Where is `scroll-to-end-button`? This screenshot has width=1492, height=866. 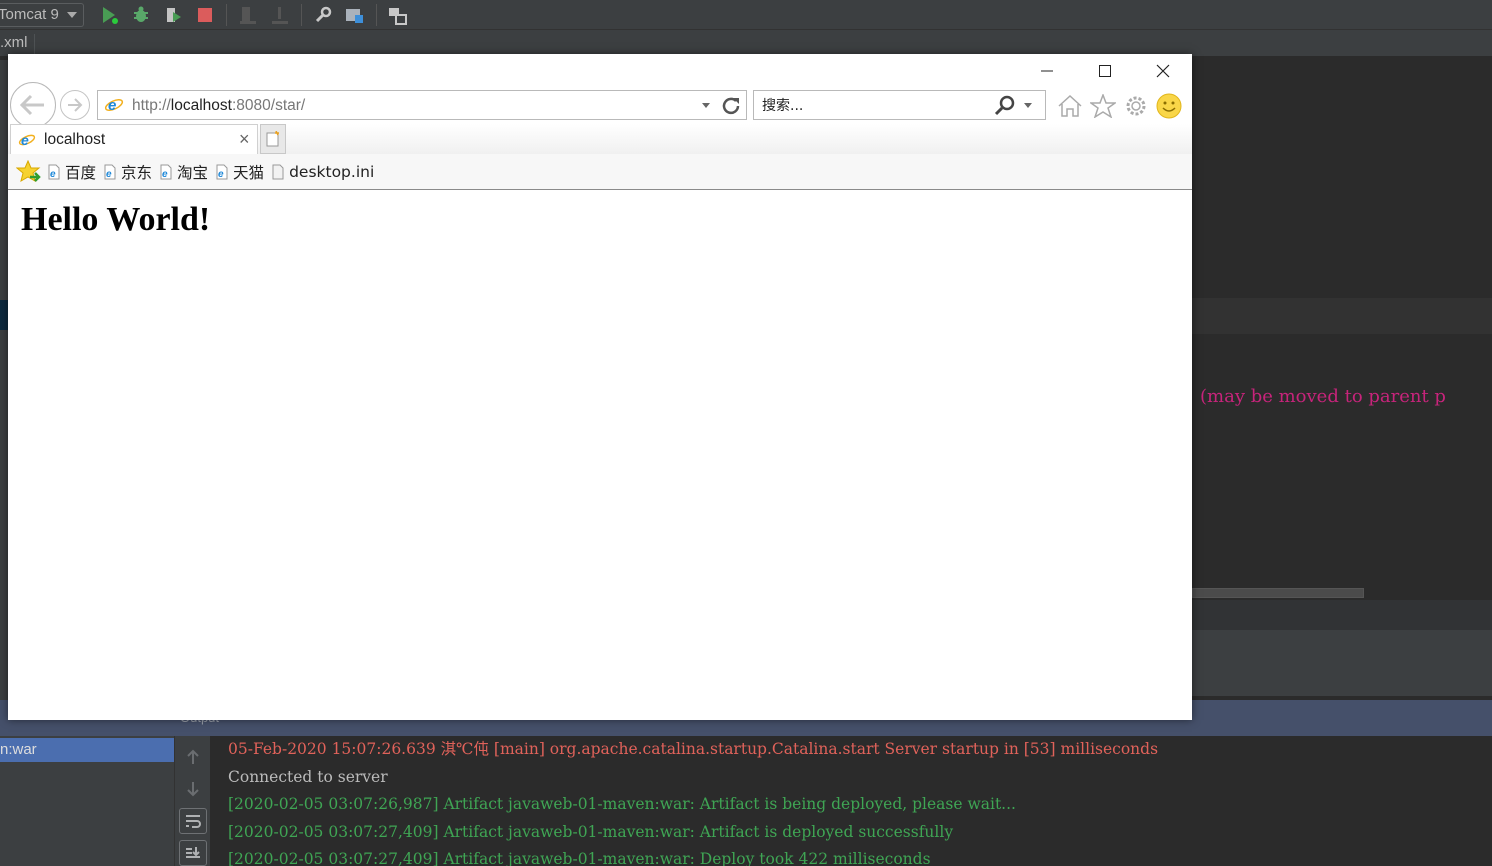
scroll-to-end-button is located at coordinates (193, 853).